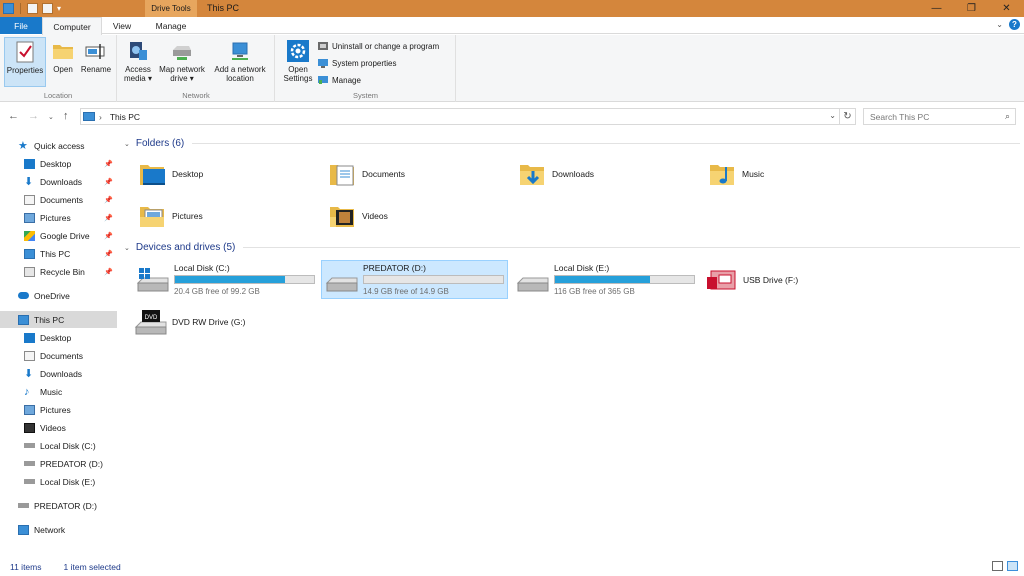  What do you see at coordinates (1014, 24) in the screenshot?
I see `help-icon: ?` at bounding box center [1014, 24].